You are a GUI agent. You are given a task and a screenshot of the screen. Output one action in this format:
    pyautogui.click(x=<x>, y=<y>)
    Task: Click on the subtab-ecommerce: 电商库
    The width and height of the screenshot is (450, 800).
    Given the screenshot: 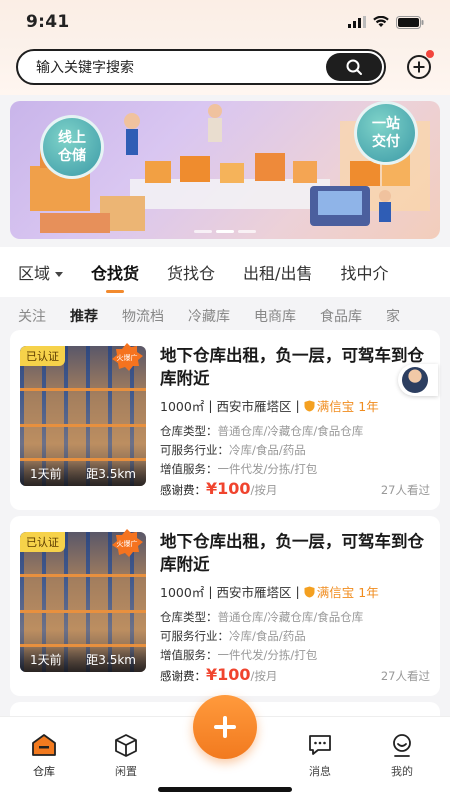 What is the action you would take?
    pyautogui.click(x=275, y=316)
    